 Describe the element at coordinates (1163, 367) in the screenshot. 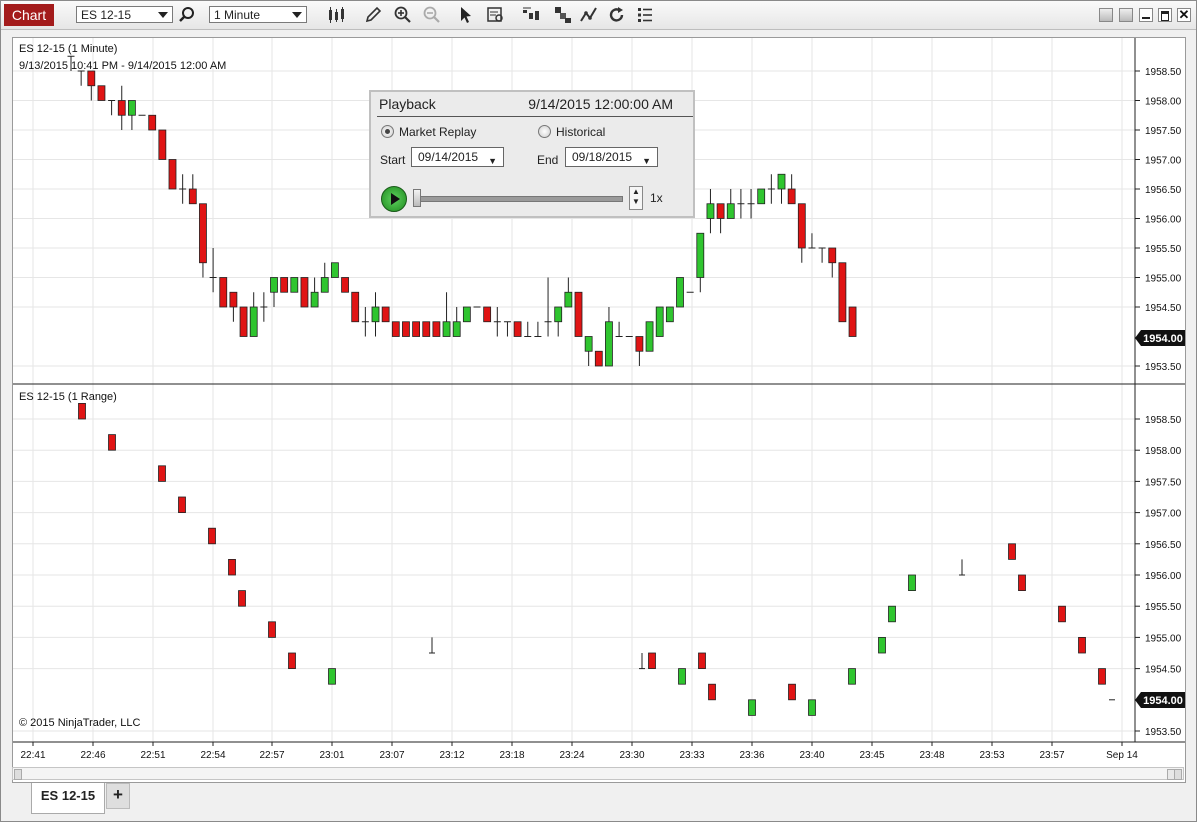

I see `price-tick-label: 1953.50` at that location.